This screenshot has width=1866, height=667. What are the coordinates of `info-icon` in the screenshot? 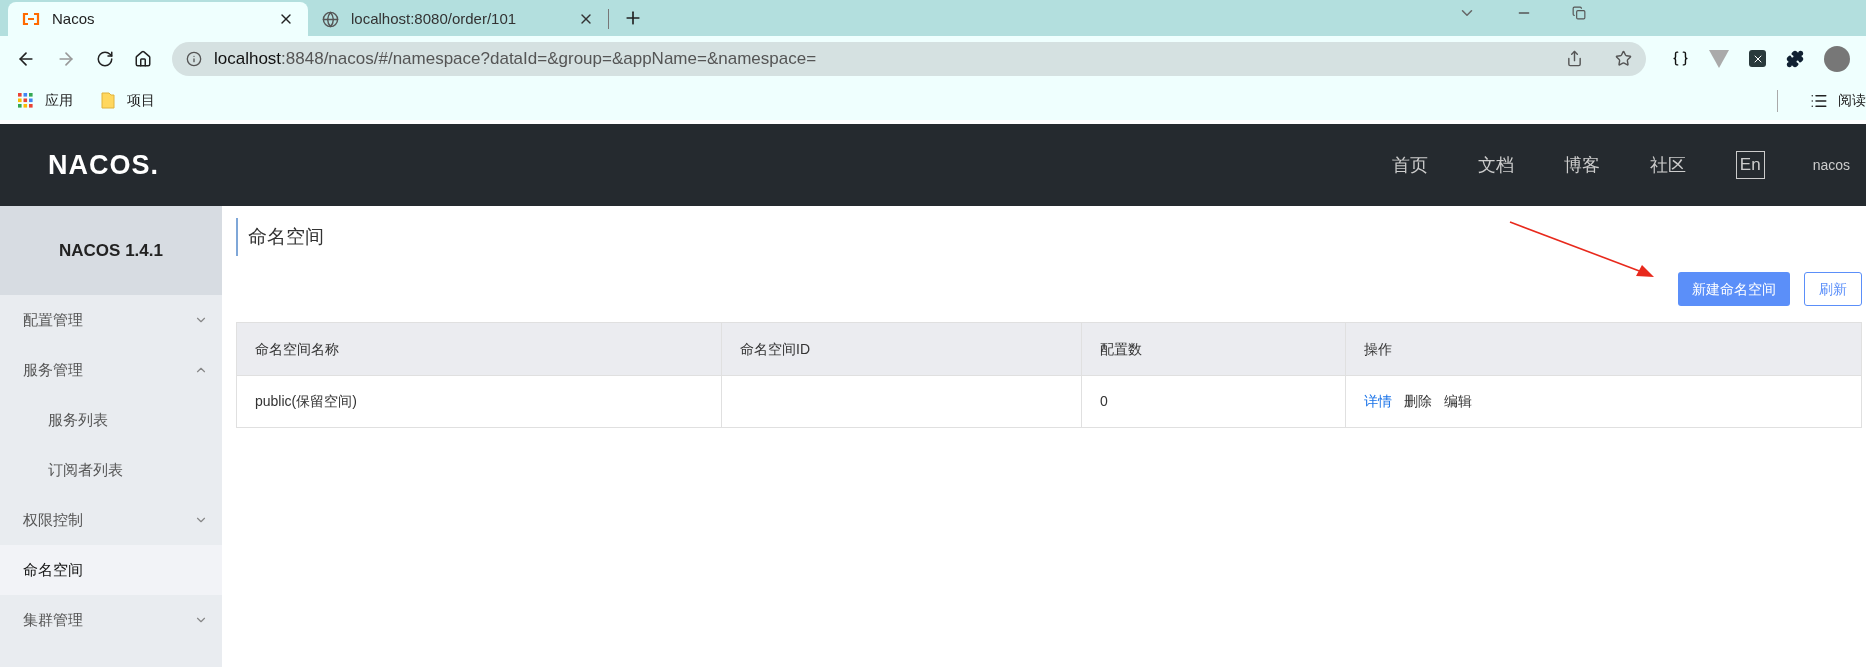 It's located at (194, 58).